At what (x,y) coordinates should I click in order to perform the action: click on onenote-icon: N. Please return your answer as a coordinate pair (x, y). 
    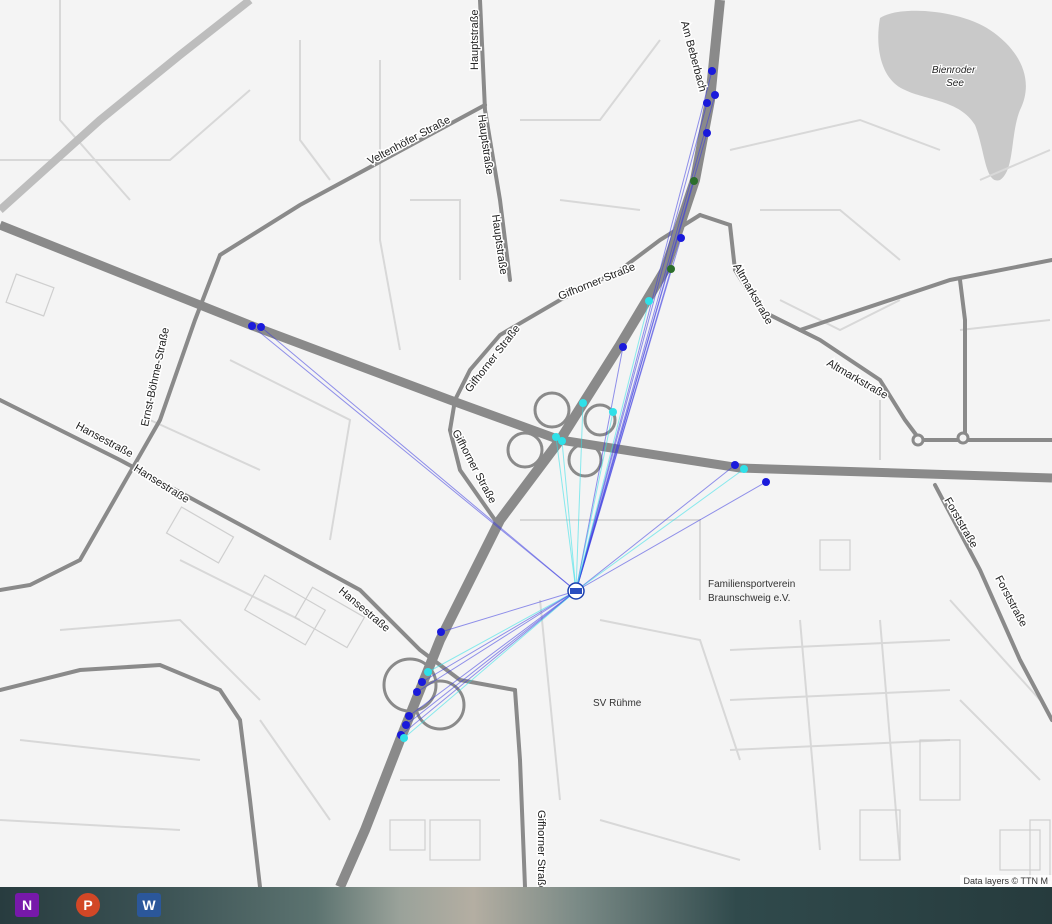
    Looking at the image, I should click on (27, 905).